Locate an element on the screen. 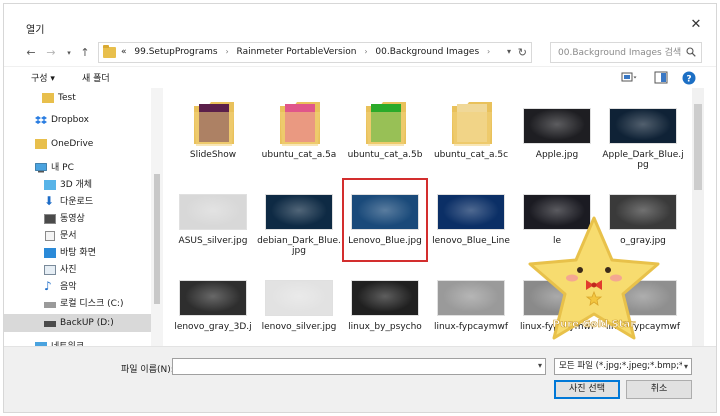 The image size is (720, 416). navigation-scrollbar is located at coordinates (157, 217).